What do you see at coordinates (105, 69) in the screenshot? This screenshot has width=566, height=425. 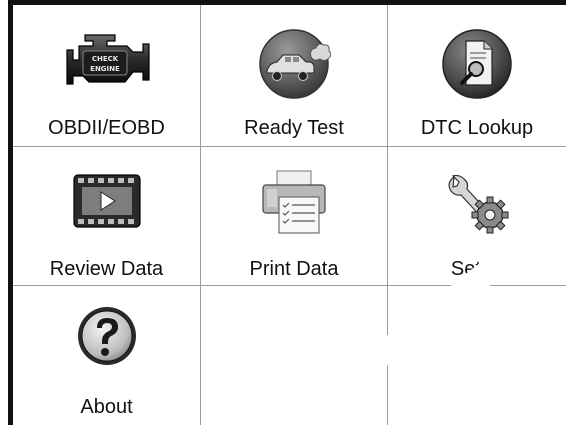 I see `svg-text: ENGINE` at bounding box center [105, 69].